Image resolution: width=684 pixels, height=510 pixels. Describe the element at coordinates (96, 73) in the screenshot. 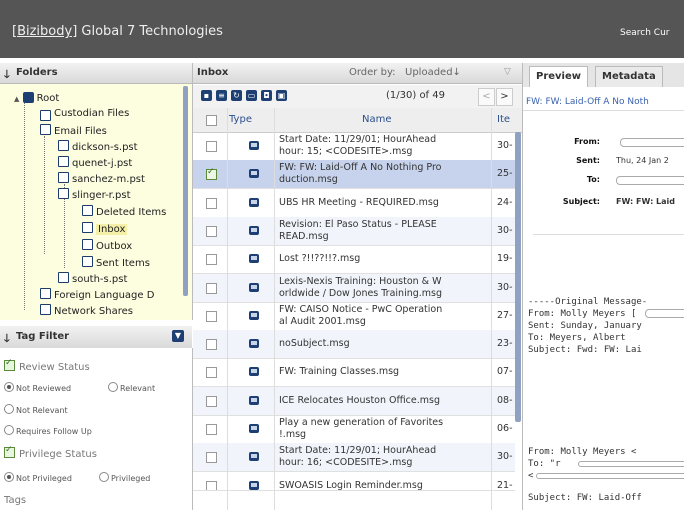

I see `folders-panel-title: 🡓 Folders` at that location.